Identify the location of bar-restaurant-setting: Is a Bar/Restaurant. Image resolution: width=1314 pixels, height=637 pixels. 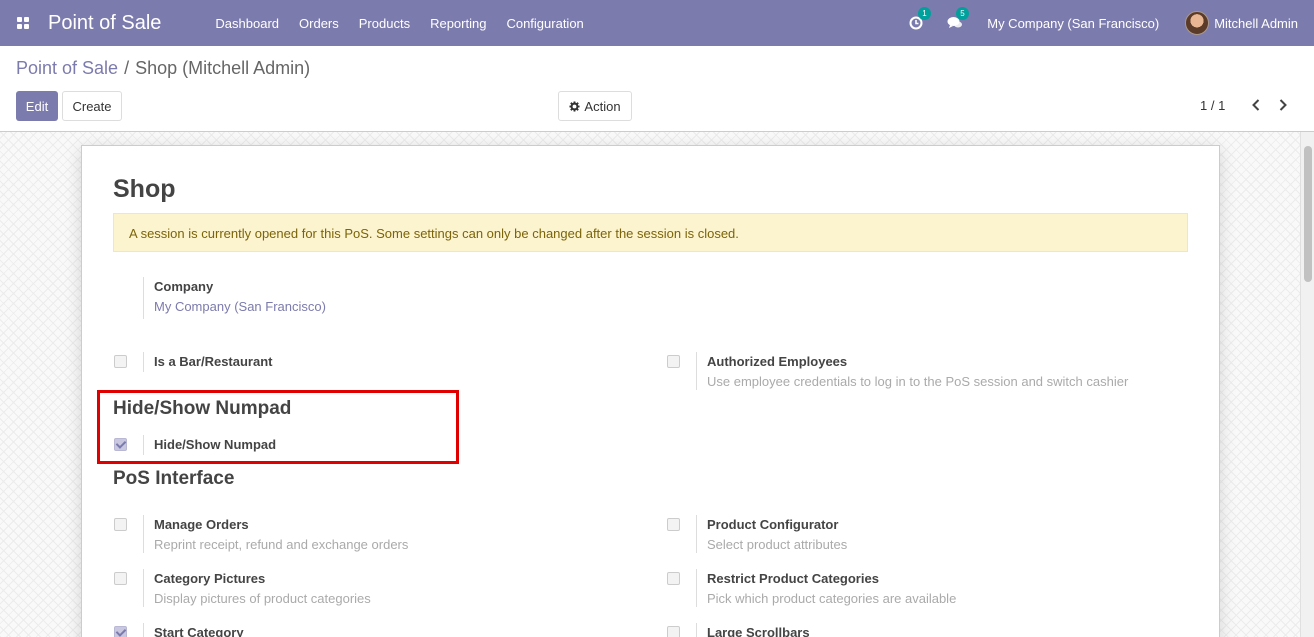
(213, 361).